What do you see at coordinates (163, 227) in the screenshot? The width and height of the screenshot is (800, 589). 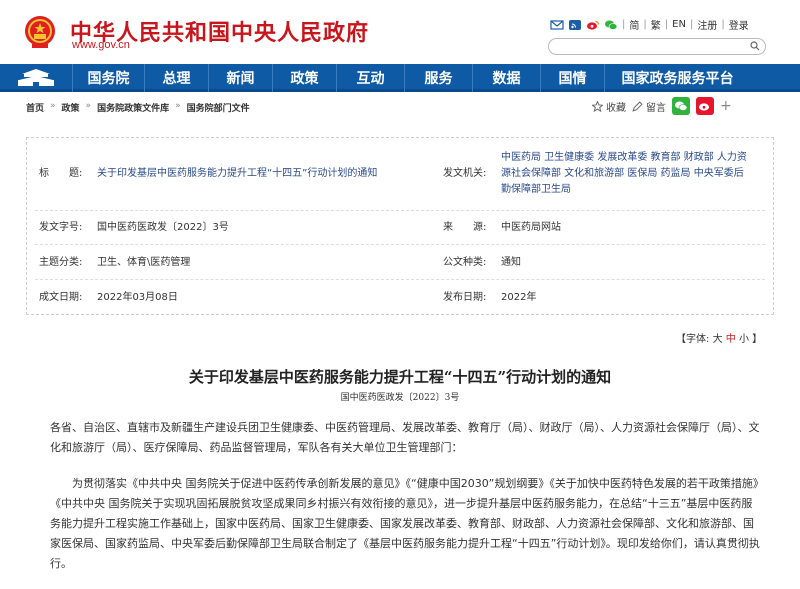 I see `docno-value: 国中医药医政发〔2022〕3号` at bounding box center [163, 227].